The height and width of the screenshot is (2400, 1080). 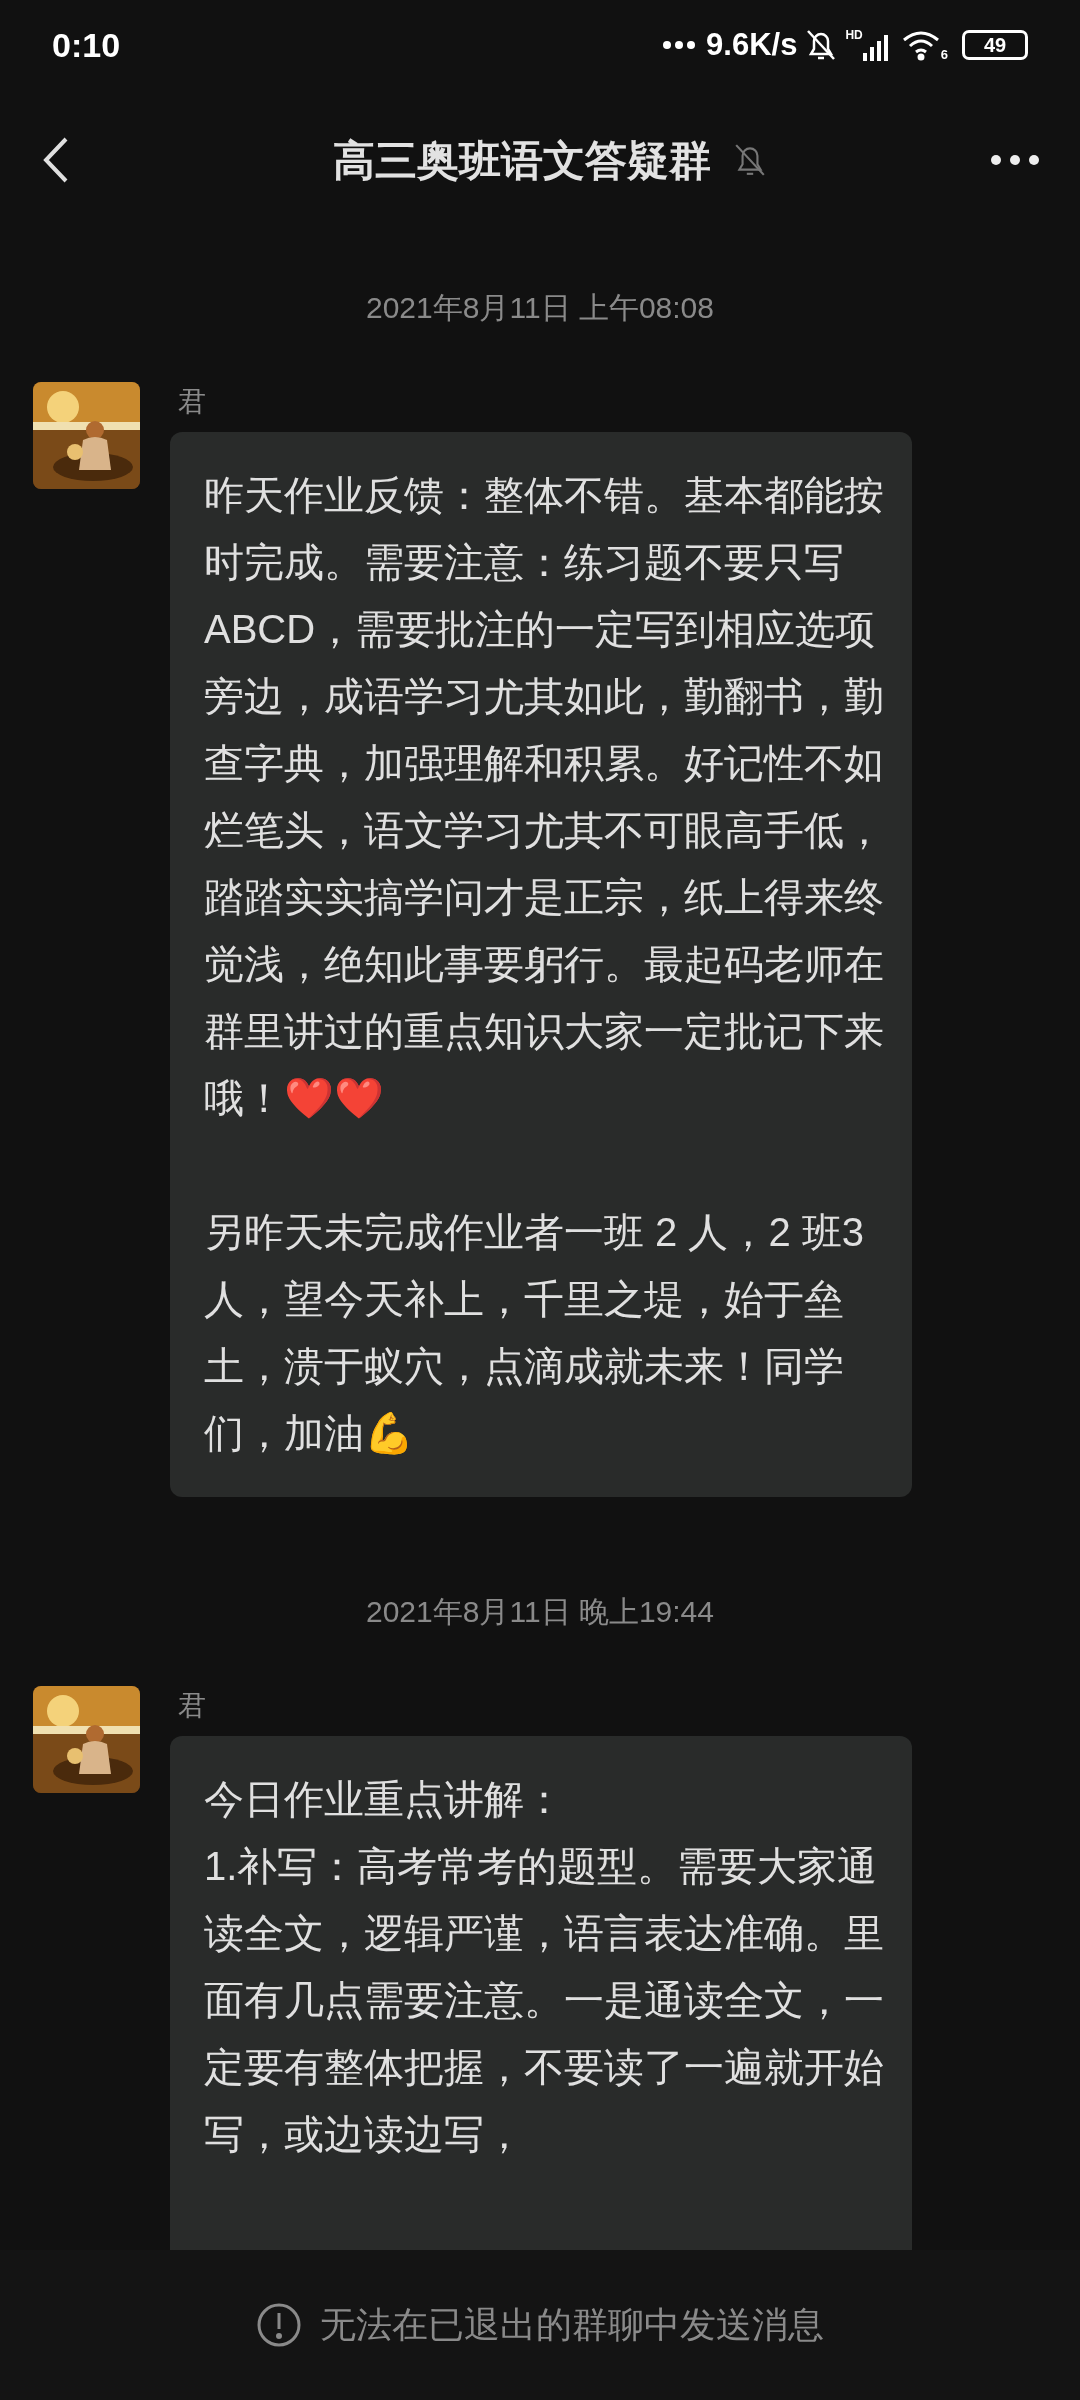 What do you see at coordinates (544, 2000) in the screenshot?
I see `message-text: 1.补写：高考常考的题型。需要大家通读全文，逻辑严谨，语言表达准确。里面有几点需要注意。一是通读全文，一定要有整体把握，不要读了一遍就开始写，或边读边写，` at bounding box center [544, 2000].